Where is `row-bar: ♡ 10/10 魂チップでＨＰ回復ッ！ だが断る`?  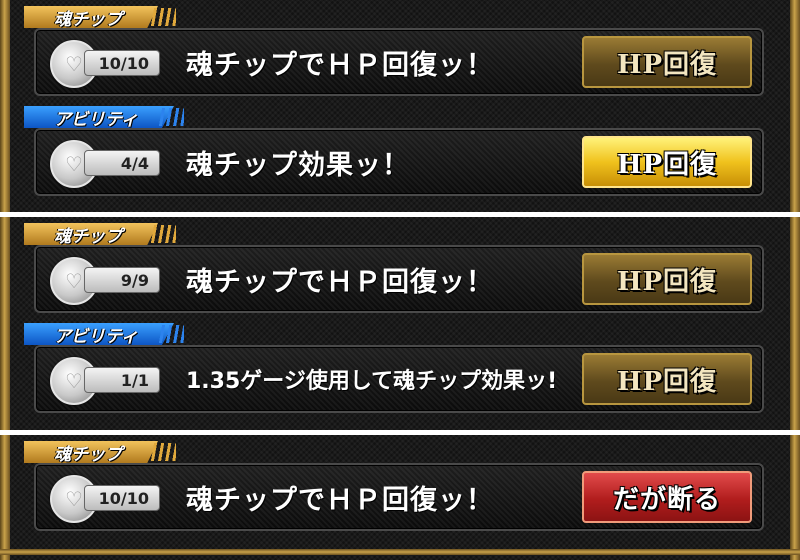
row-bar: ♡ 10/10 魂チップでＨＰ回復ッ！ だが断る is located at coordinates (399, 497).